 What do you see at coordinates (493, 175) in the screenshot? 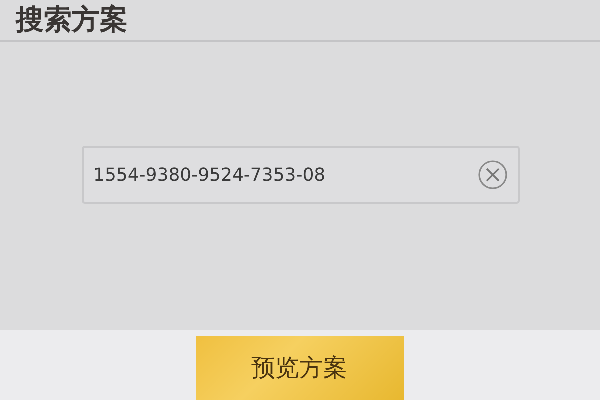
I see `clear-icon` at bounding box center [493, 175].